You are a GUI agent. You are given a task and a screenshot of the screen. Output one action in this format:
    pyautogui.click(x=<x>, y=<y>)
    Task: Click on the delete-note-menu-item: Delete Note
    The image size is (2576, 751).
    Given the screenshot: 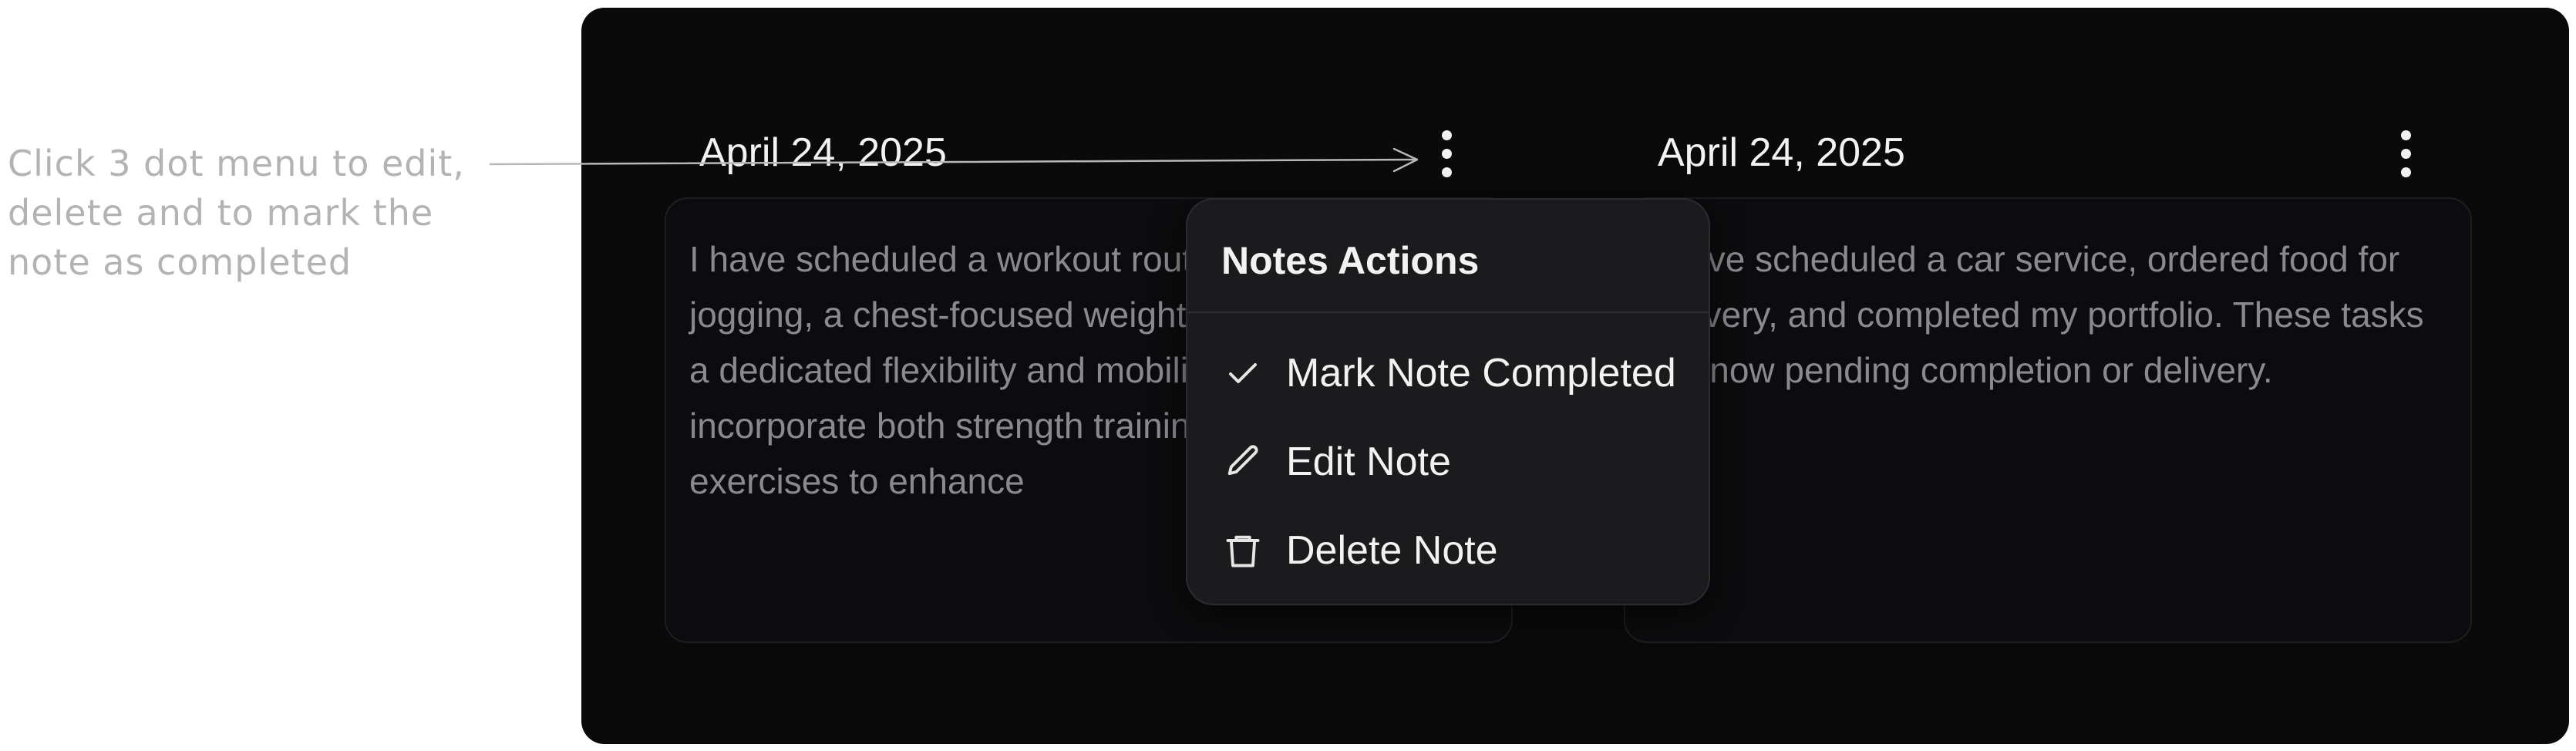 What is the action you would take?
    pyautogui.click(x=1448, y=550)
    